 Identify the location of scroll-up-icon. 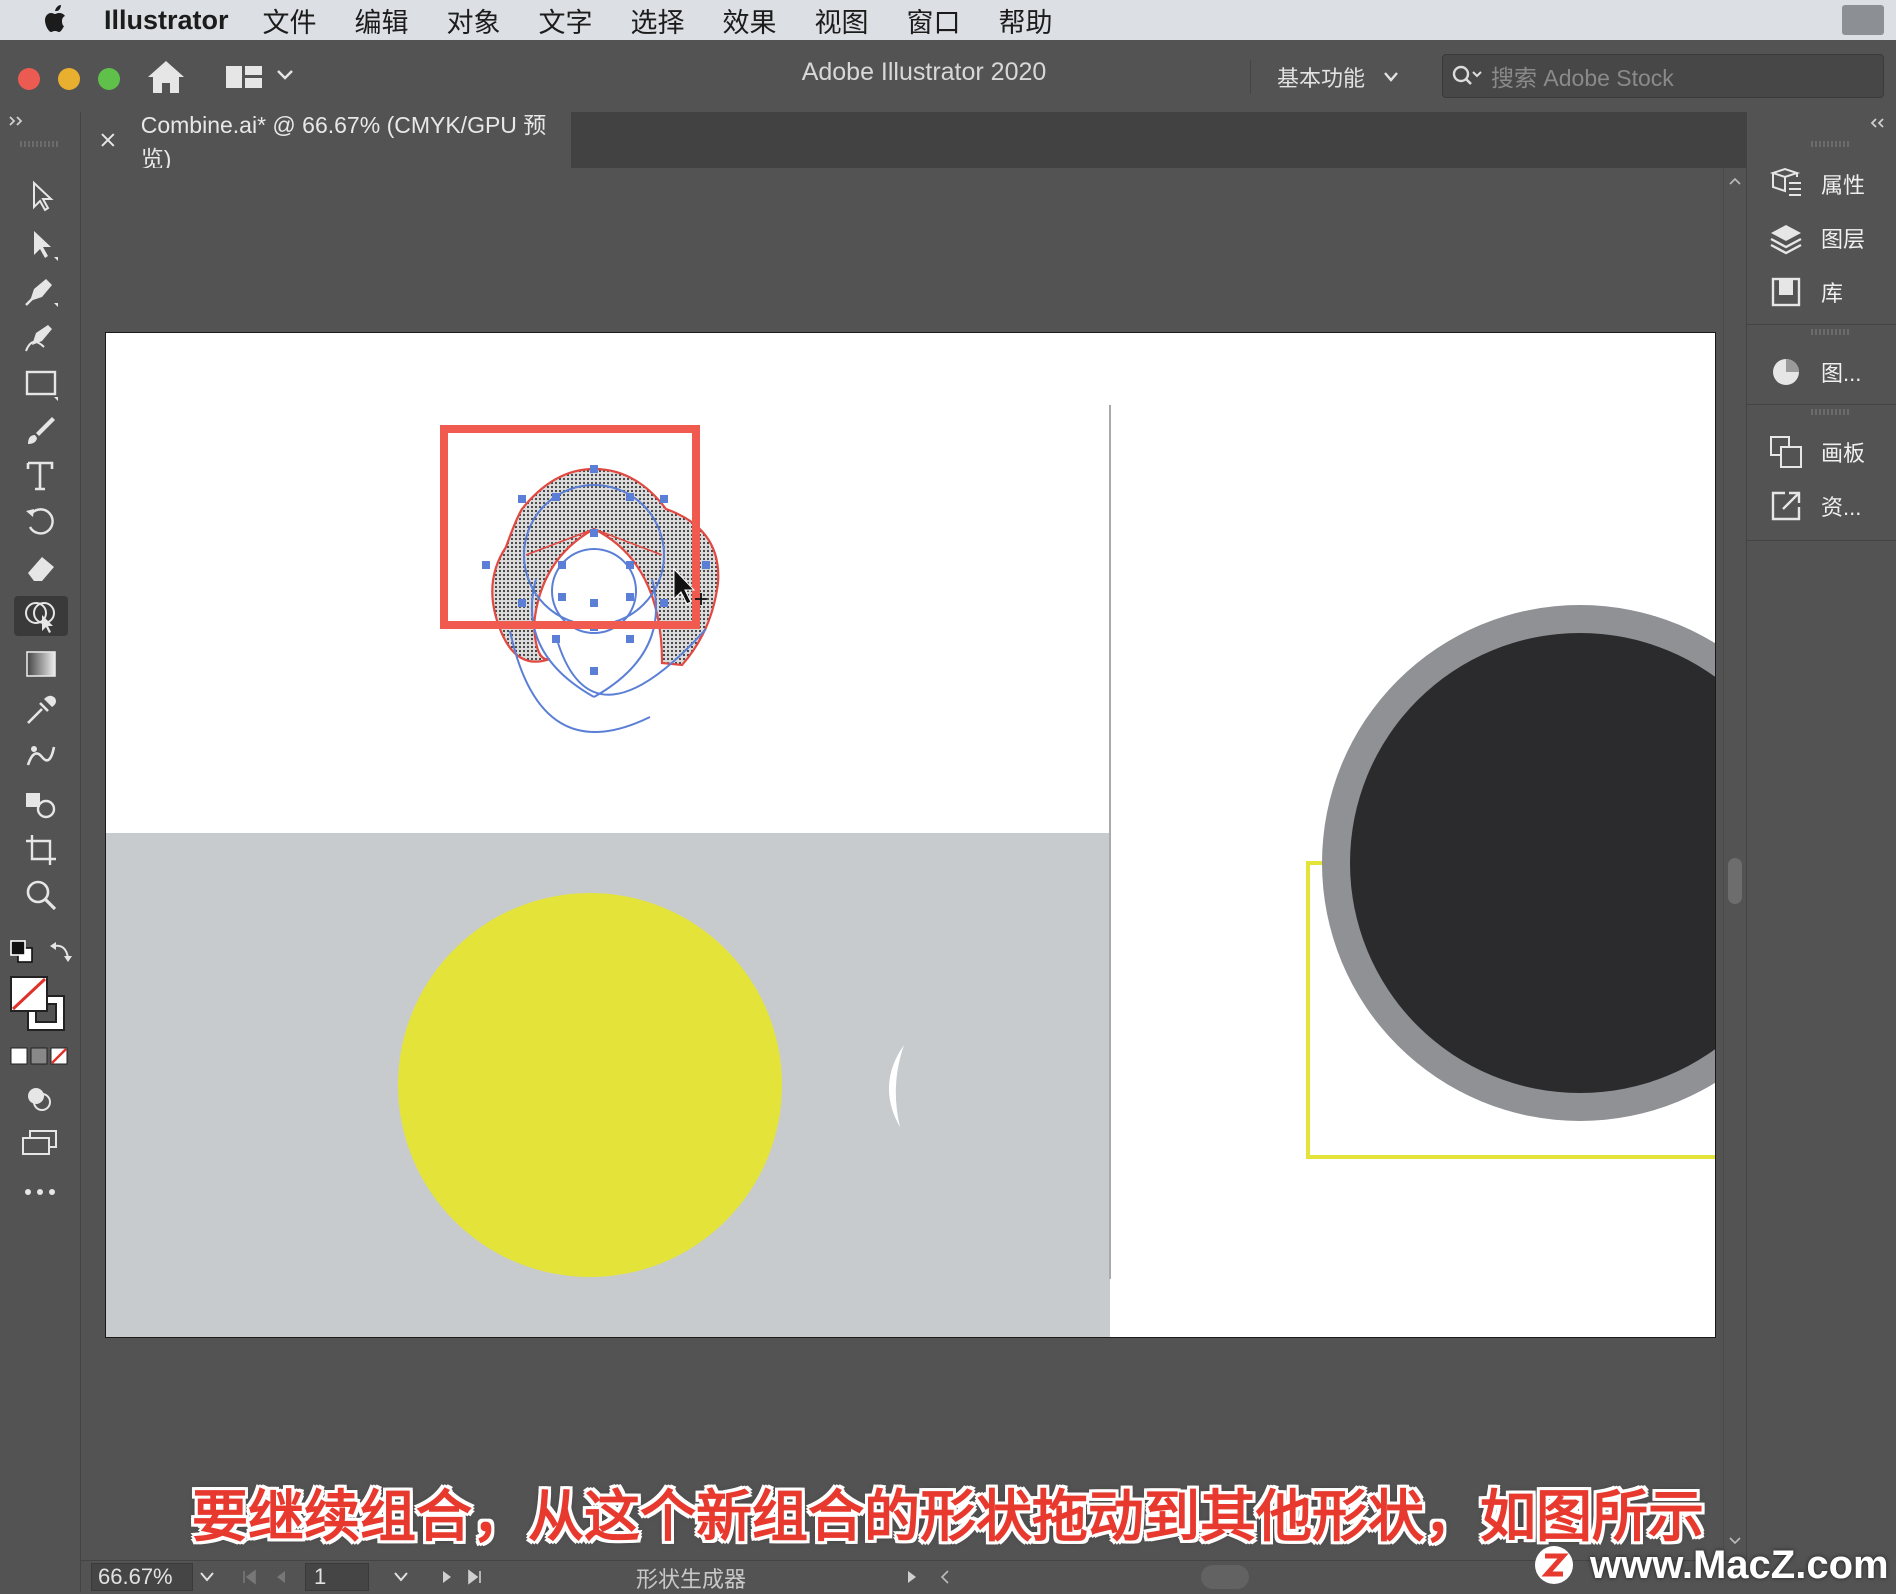
(1735, 181).